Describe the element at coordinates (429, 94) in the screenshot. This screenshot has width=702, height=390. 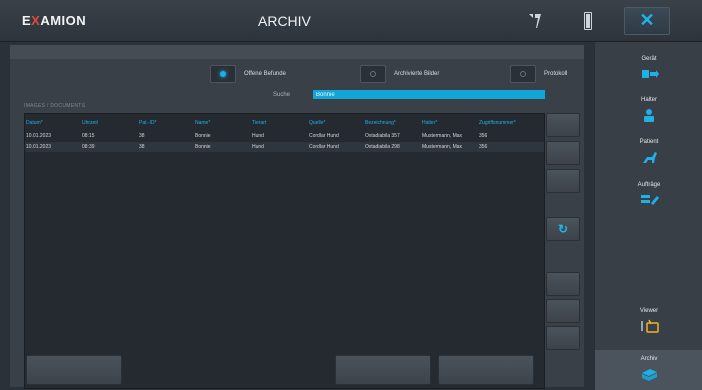
I see `search-input` at that location.